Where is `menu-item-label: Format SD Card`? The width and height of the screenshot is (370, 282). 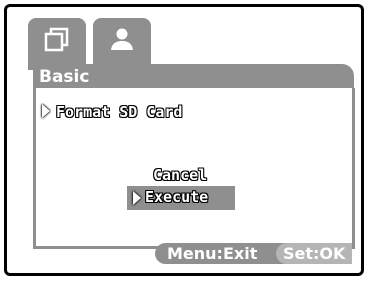 menu-item-label: Format SD Card is located at coordinates (119, 112).